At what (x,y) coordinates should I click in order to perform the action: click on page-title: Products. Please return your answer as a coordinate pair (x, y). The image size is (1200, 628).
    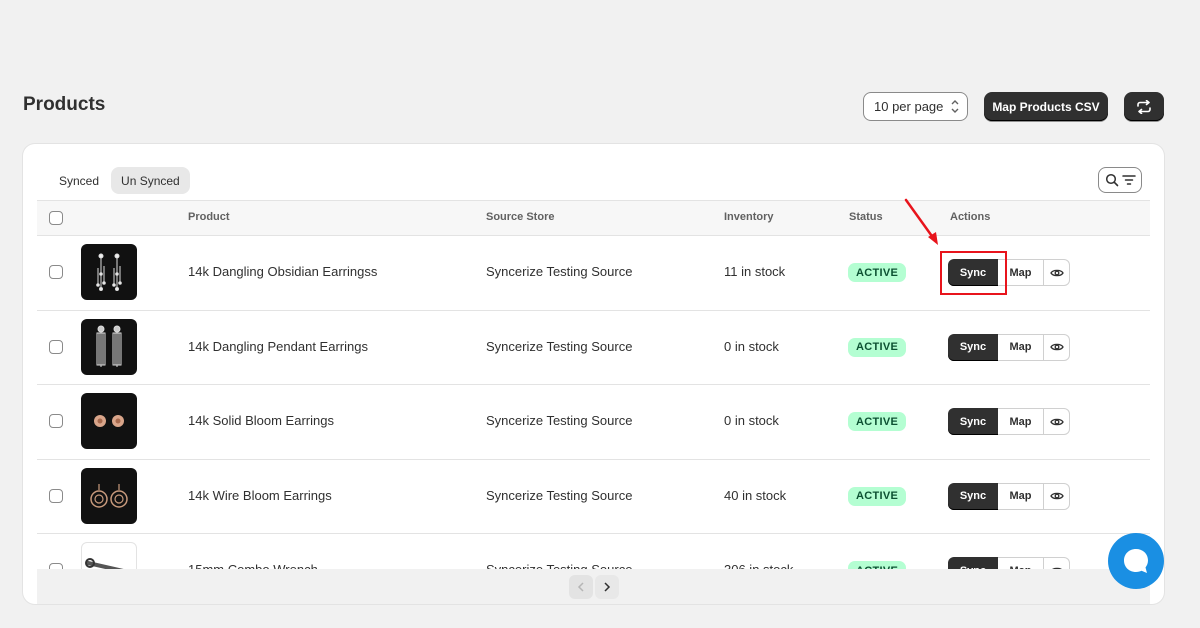
    Looking at the image, I should click on (64, 104).